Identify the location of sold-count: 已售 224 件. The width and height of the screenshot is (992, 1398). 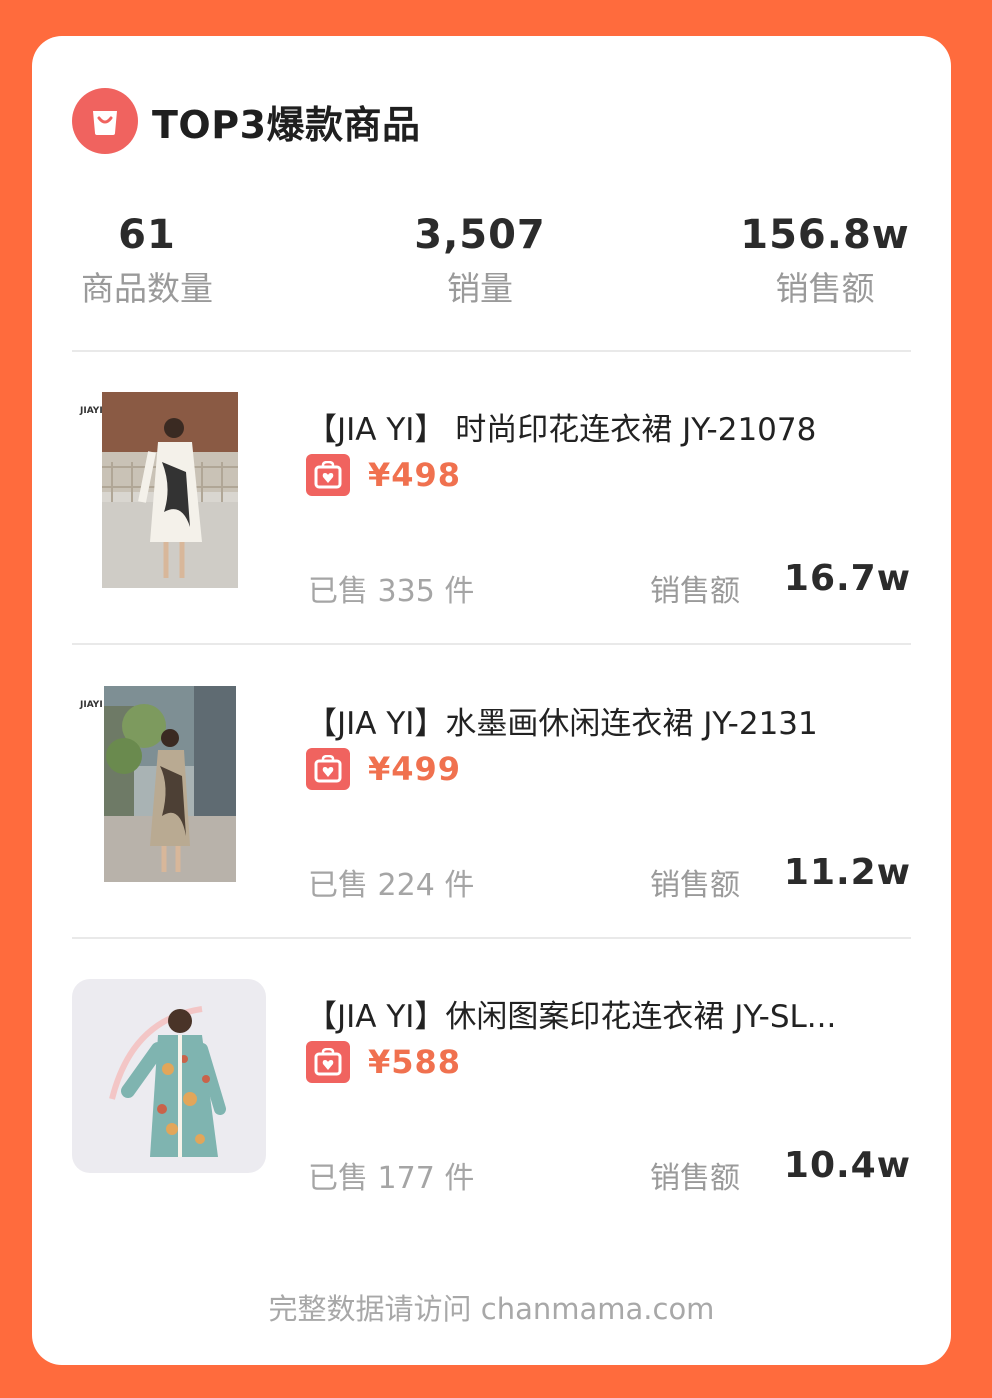
(391, 885).